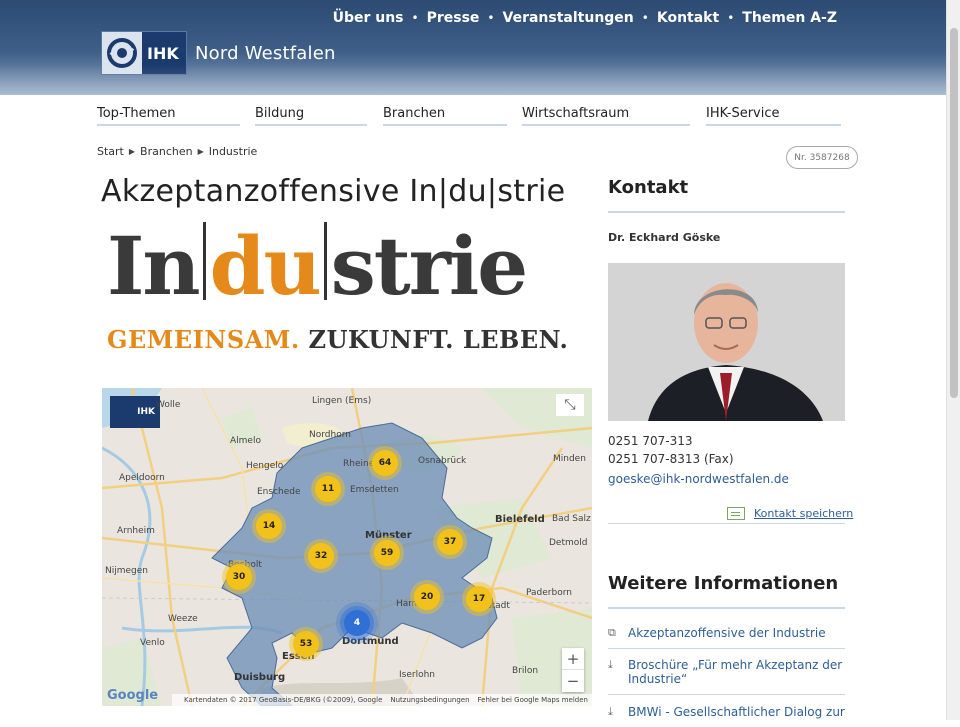 The image size is (960, 727). What do you see at coordinates (726, 342) in the screenshot?
I see `portrait-icon` at bounding box center [726, 342].